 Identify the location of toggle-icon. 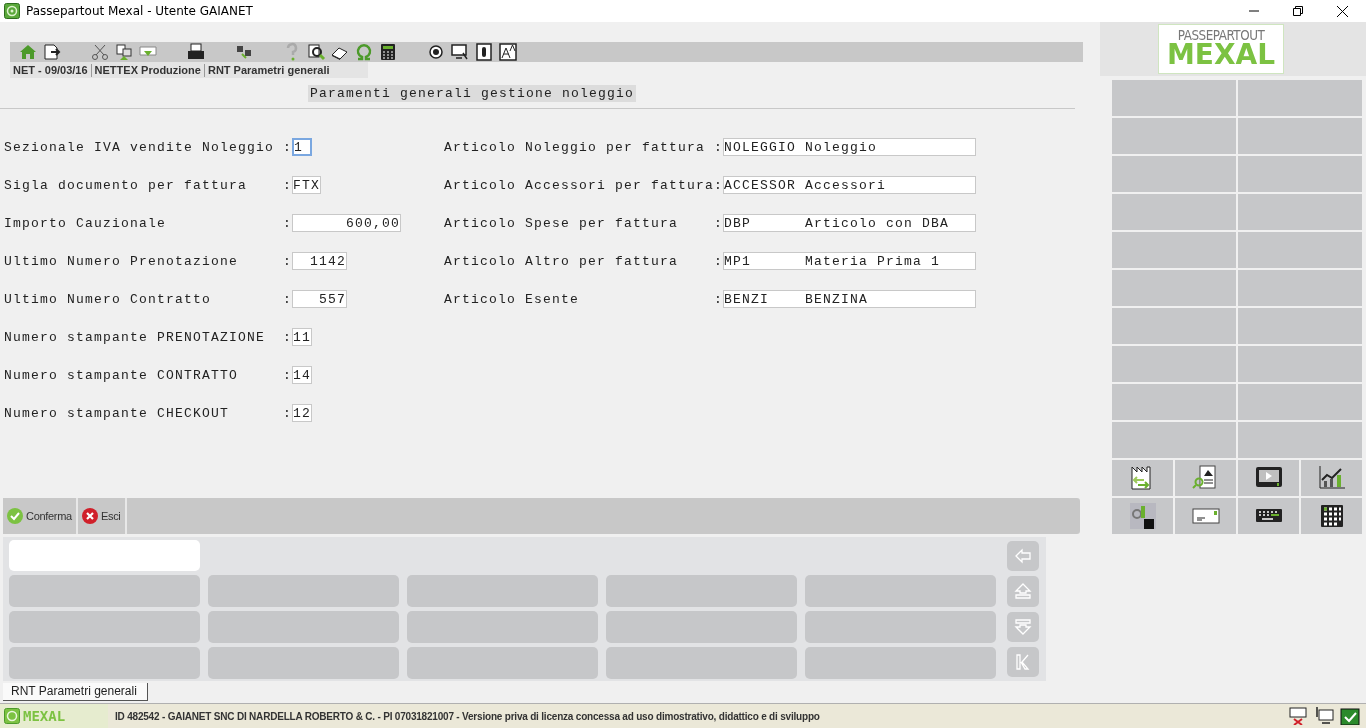
(484, 52).